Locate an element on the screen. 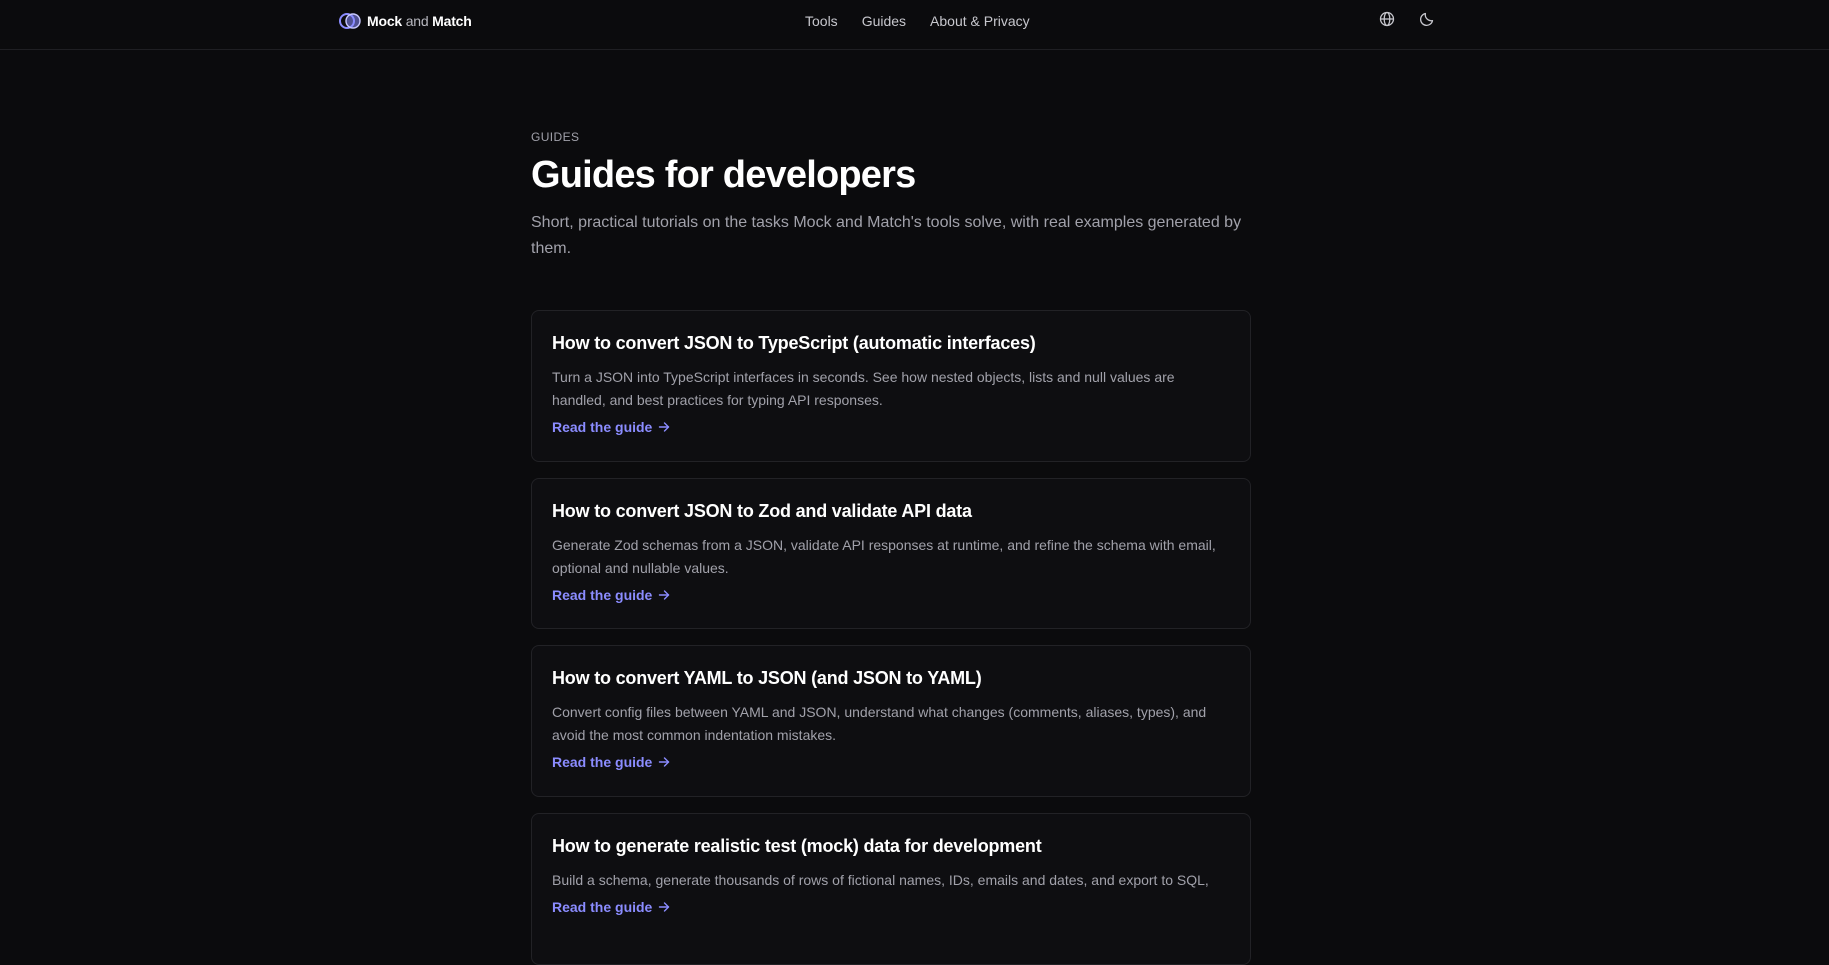 The height and width of the screenshot is (965, 1829). nav-link-guides: Guides is located at coordinates (884, 21).